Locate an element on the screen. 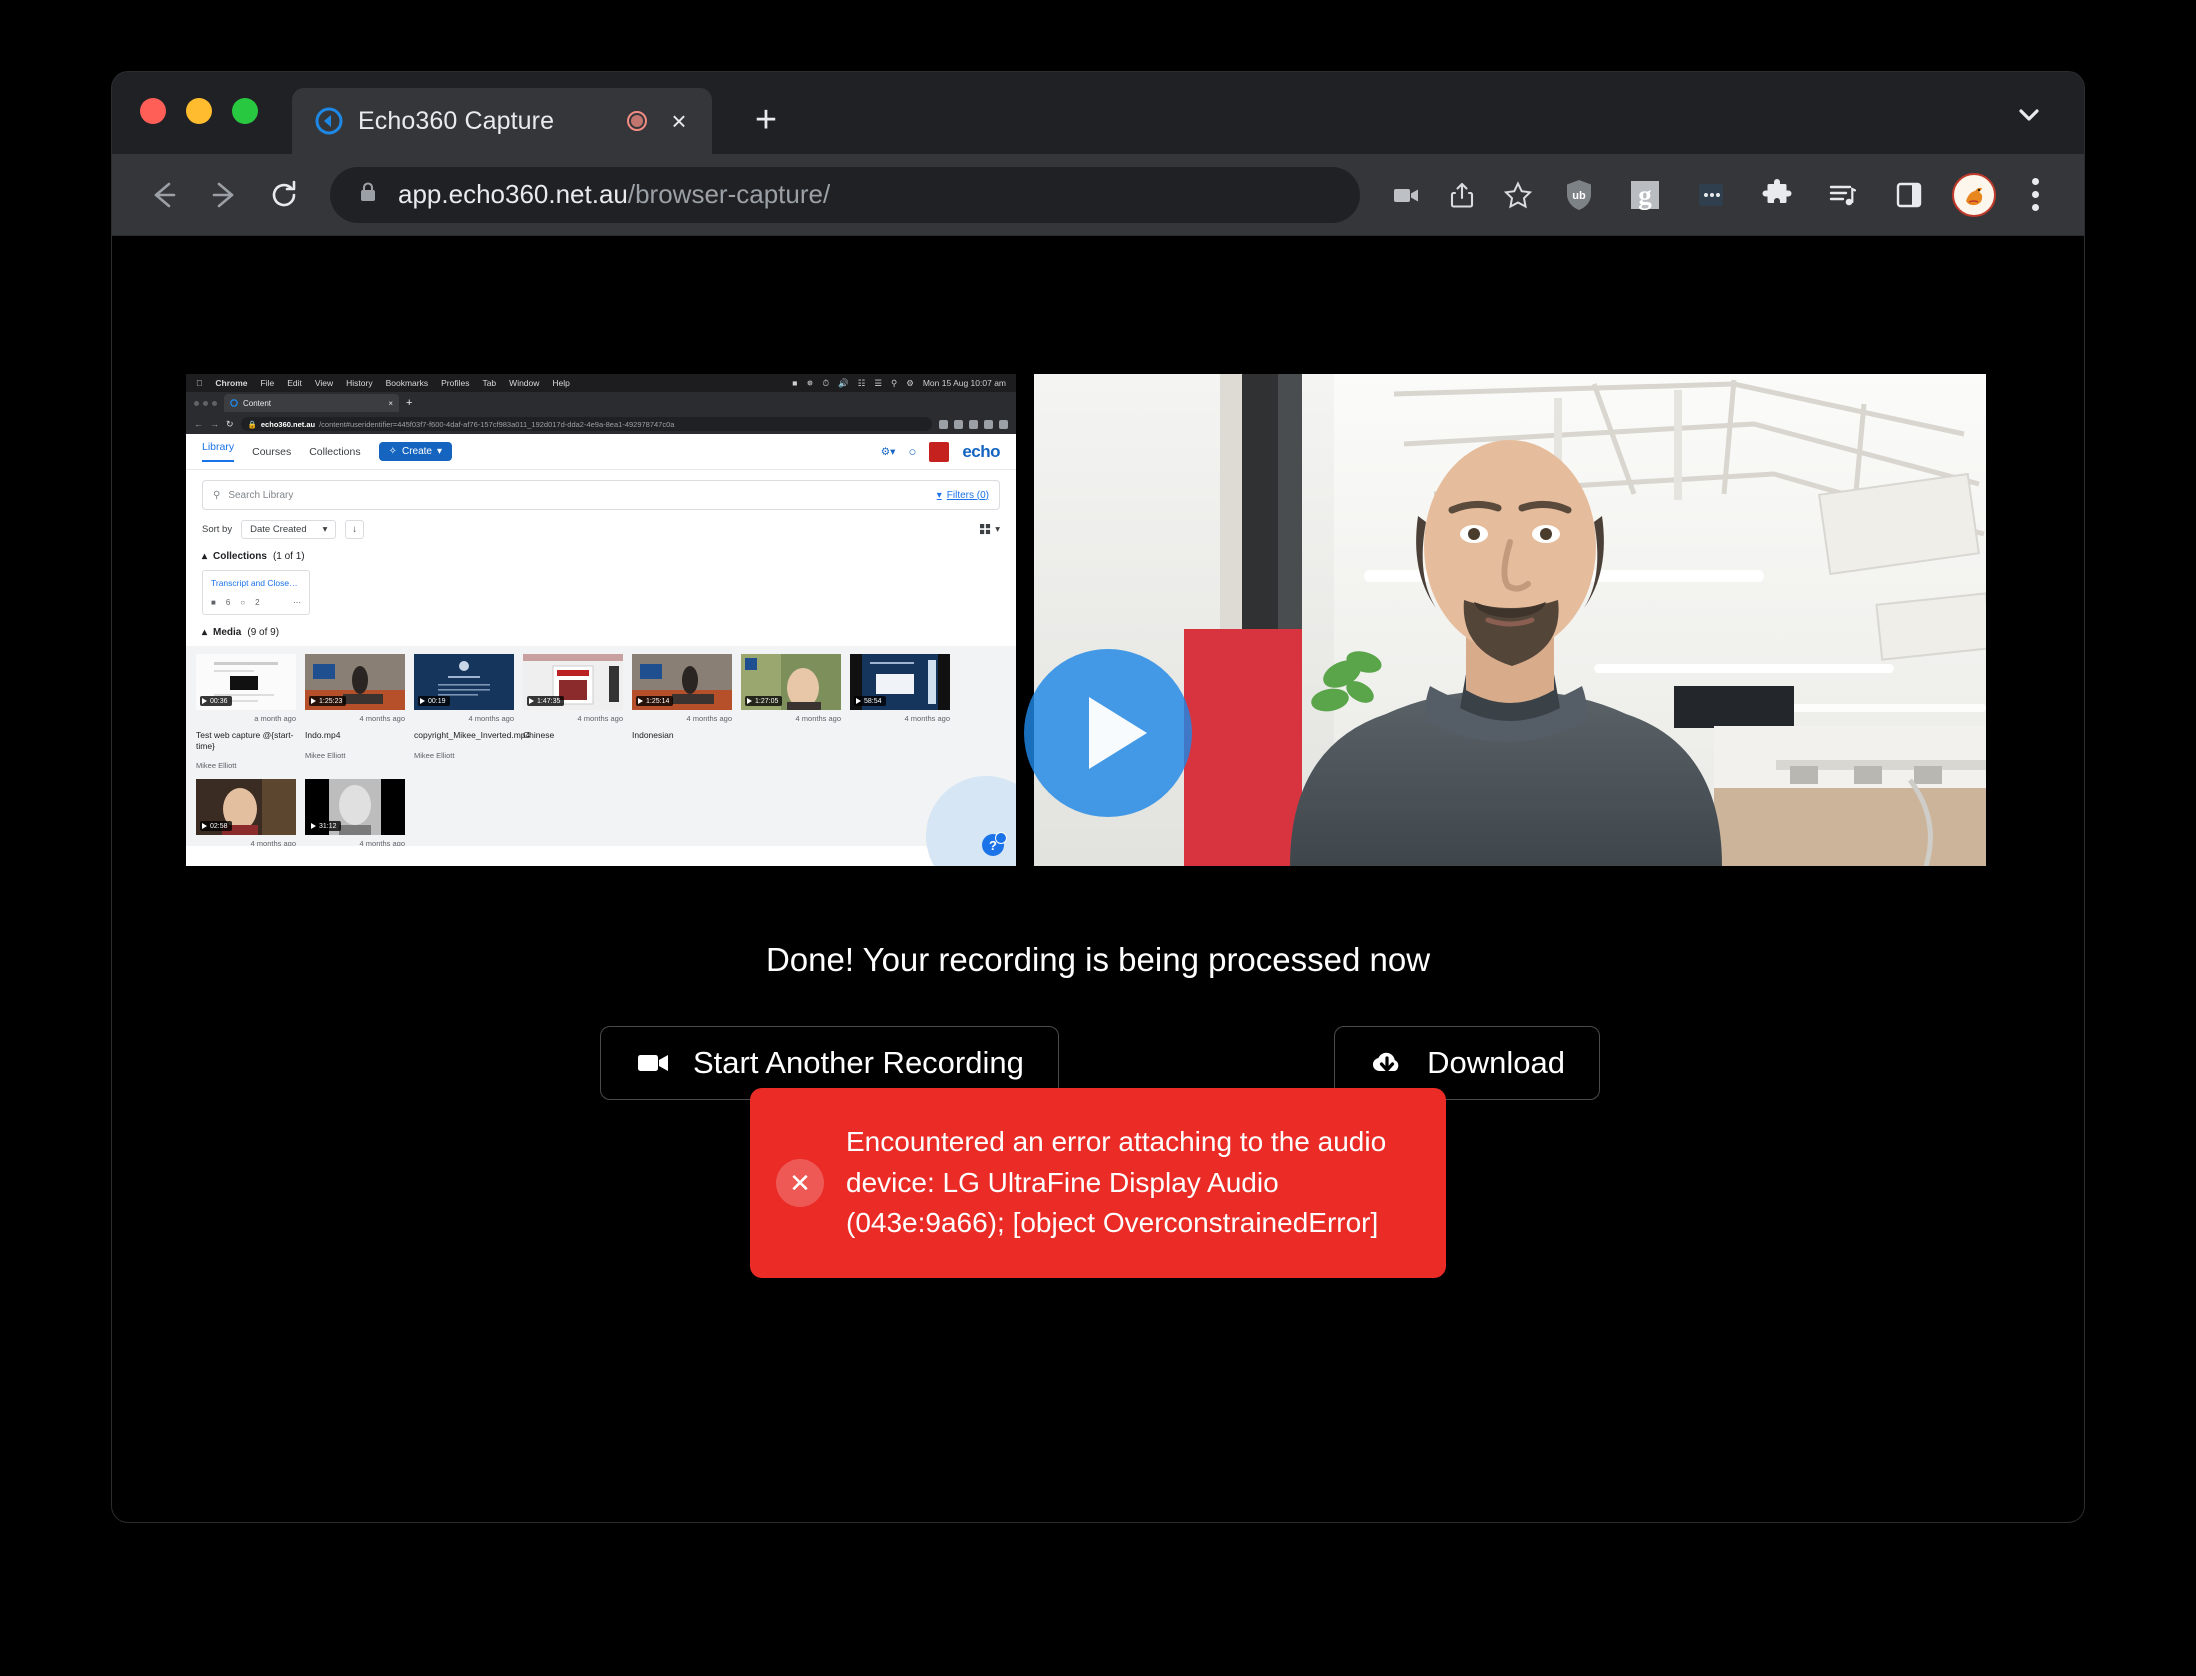  create-button: ✧ Create ▾ is located at coordinates (415, 451).